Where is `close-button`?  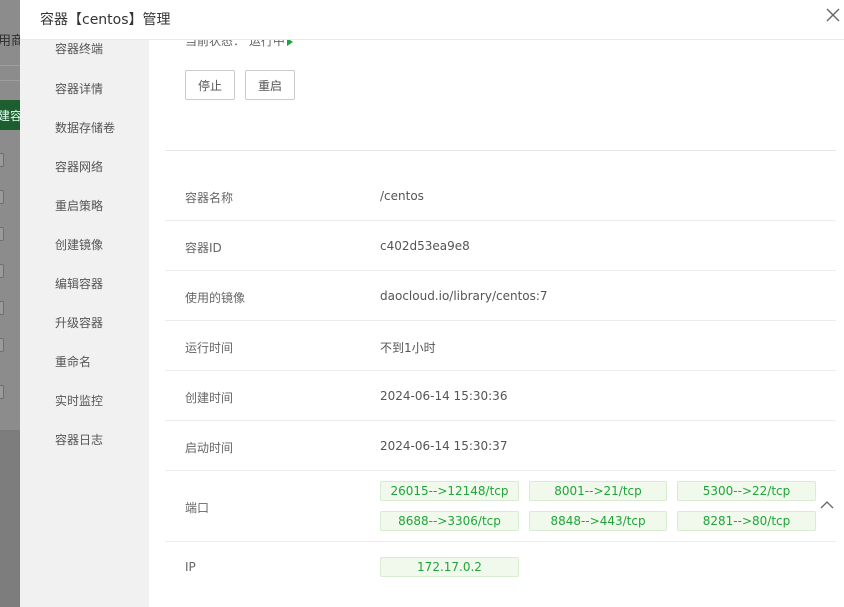
close-button is located at coordinates (834, 16).